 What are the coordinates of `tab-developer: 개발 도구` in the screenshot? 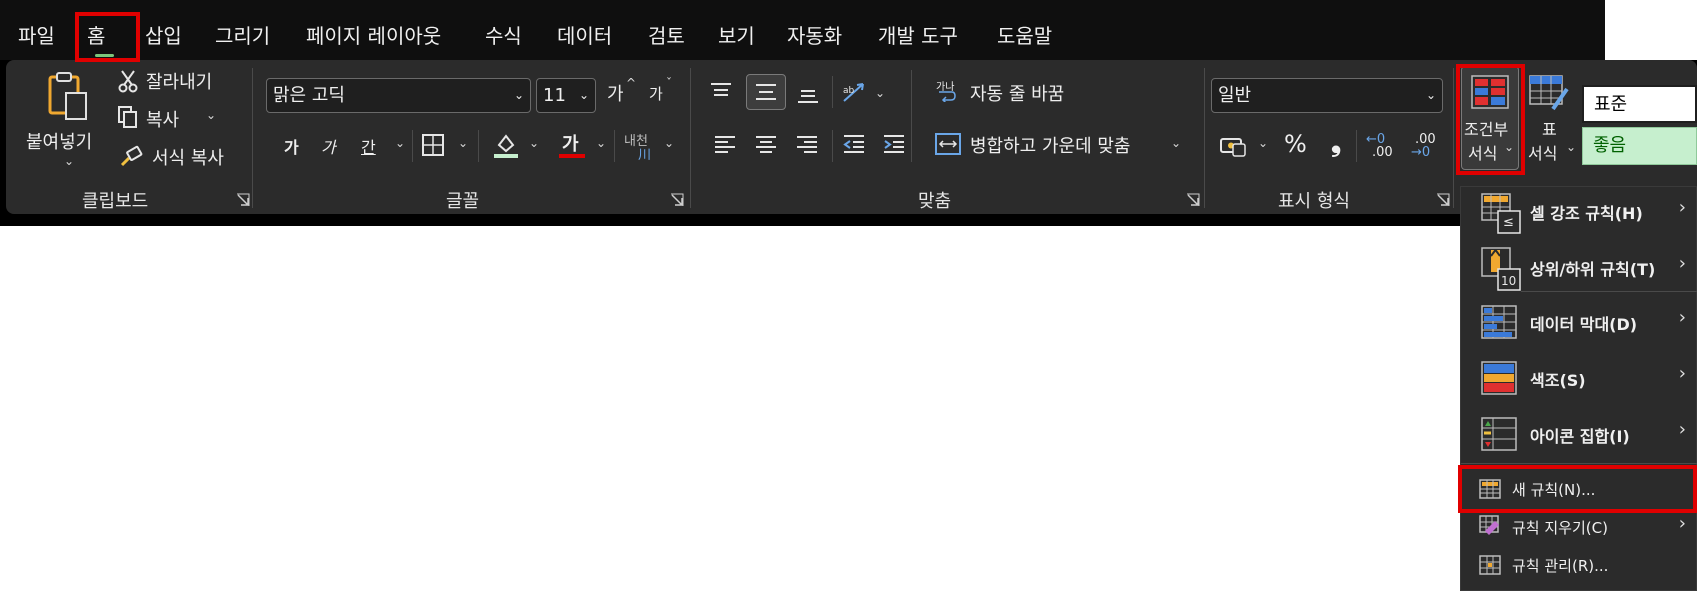 It's located at (918, 34).